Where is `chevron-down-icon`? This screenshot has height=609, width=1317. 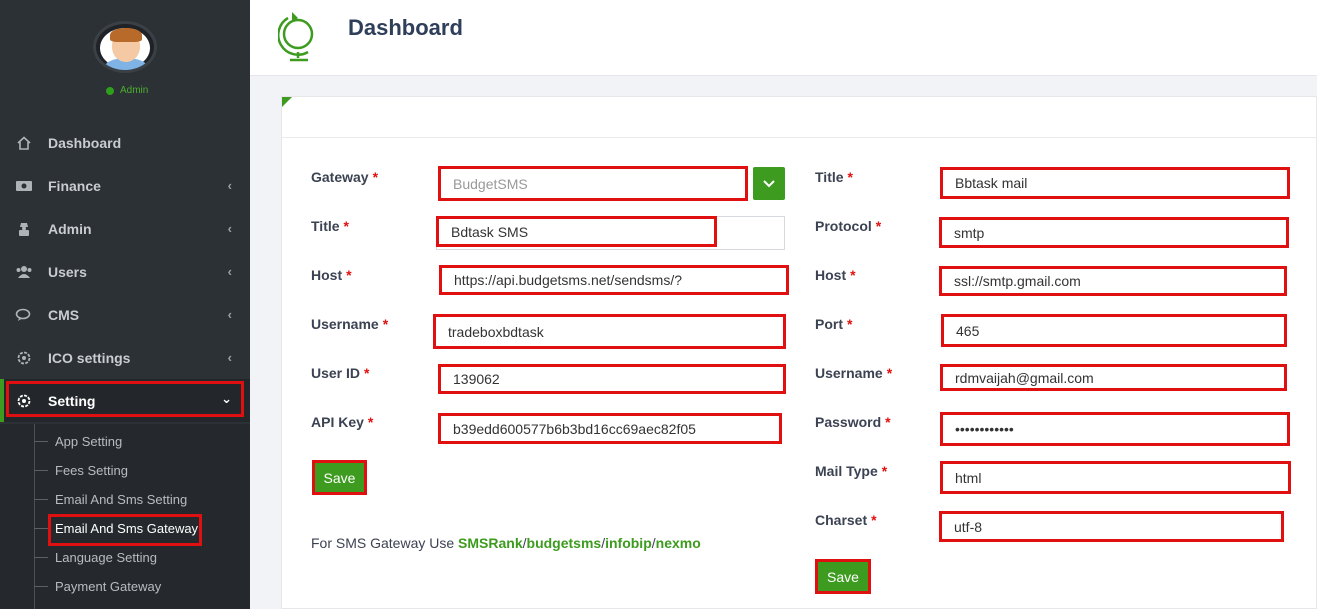
chevron-down-icon is located at coordinates (769, 183).